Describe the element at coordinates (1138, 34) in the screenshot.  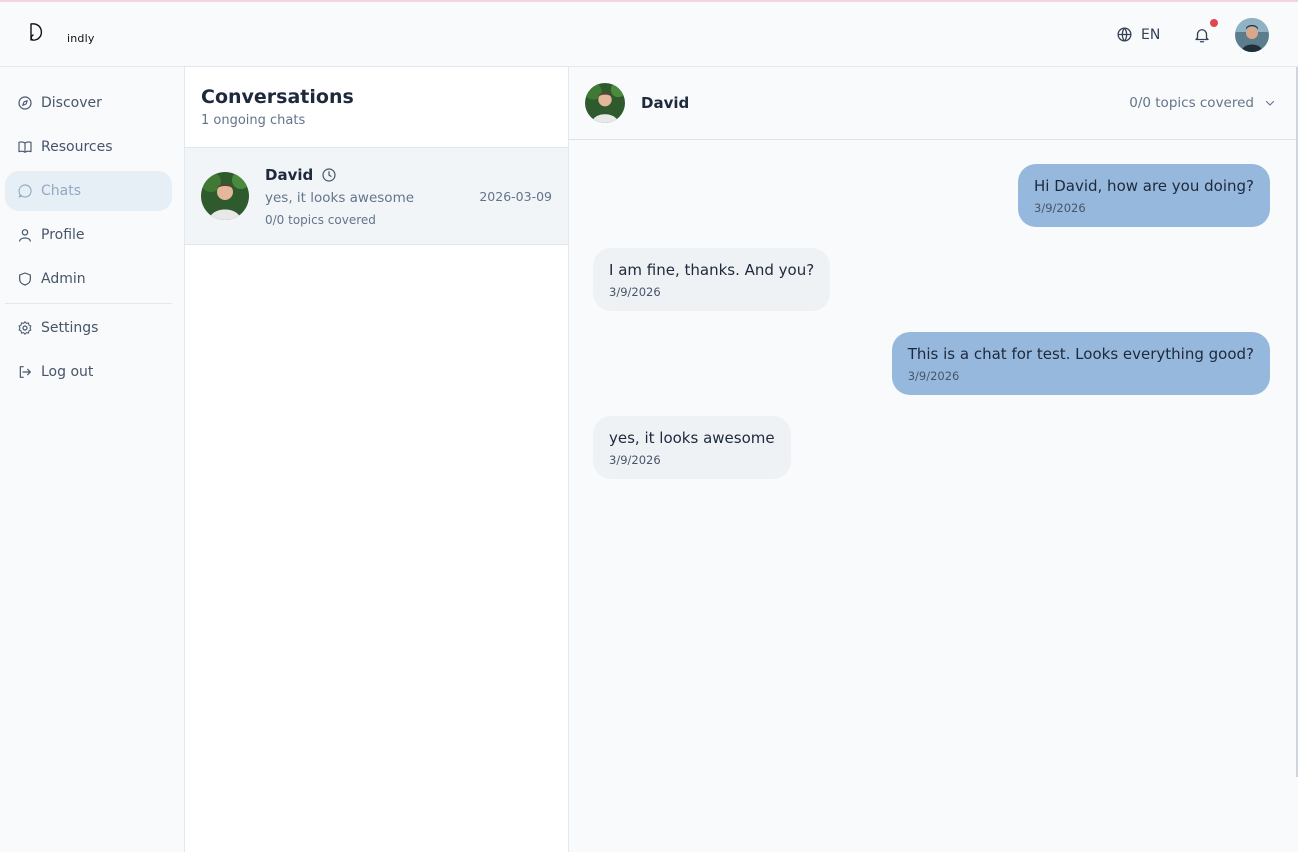
I see `language-selector: EN` at that location.